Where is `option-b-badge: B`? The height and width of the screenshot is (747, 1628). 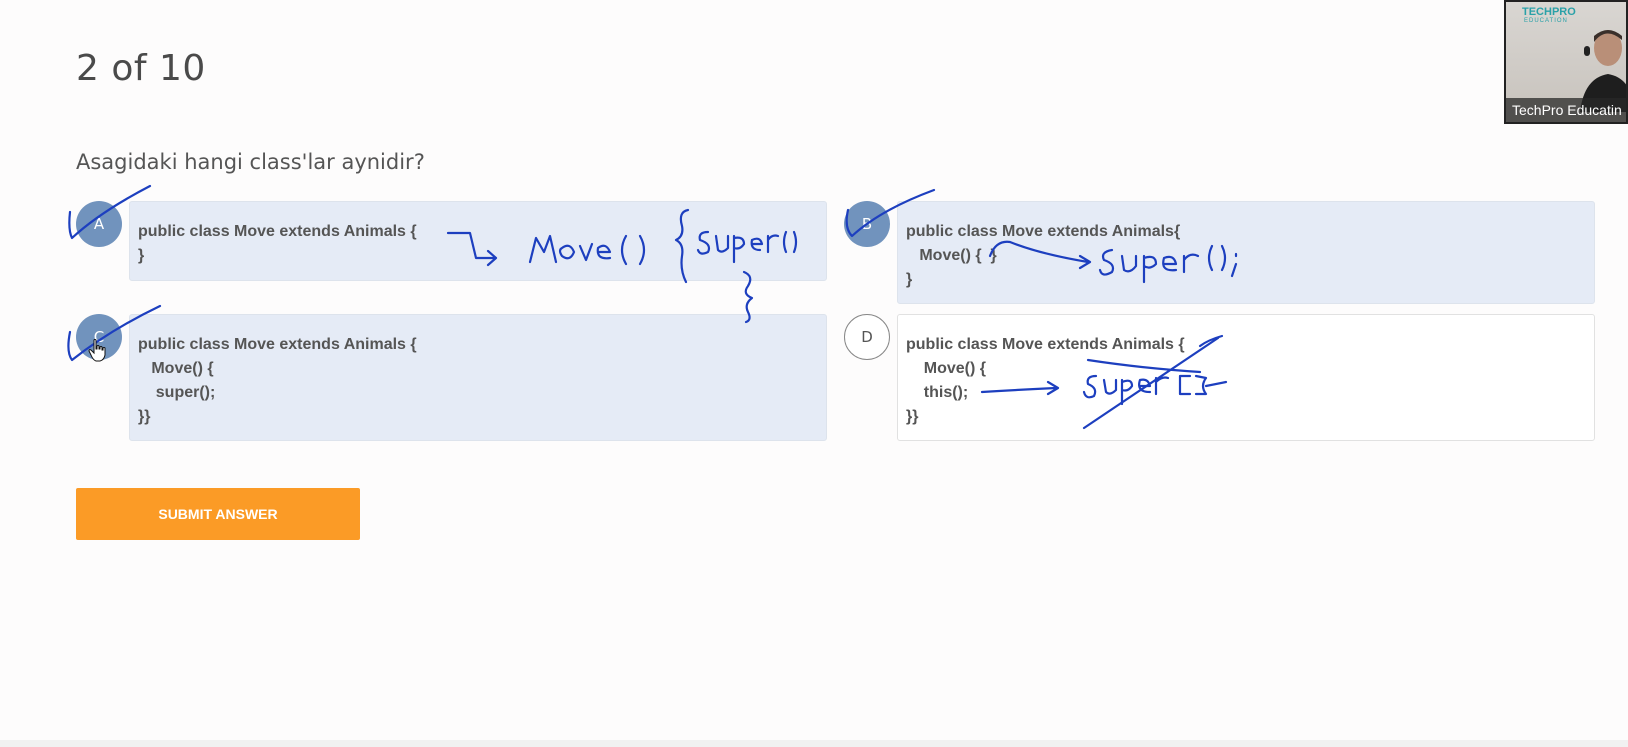
option-b-badge: B is located at coordinates (867, 224).